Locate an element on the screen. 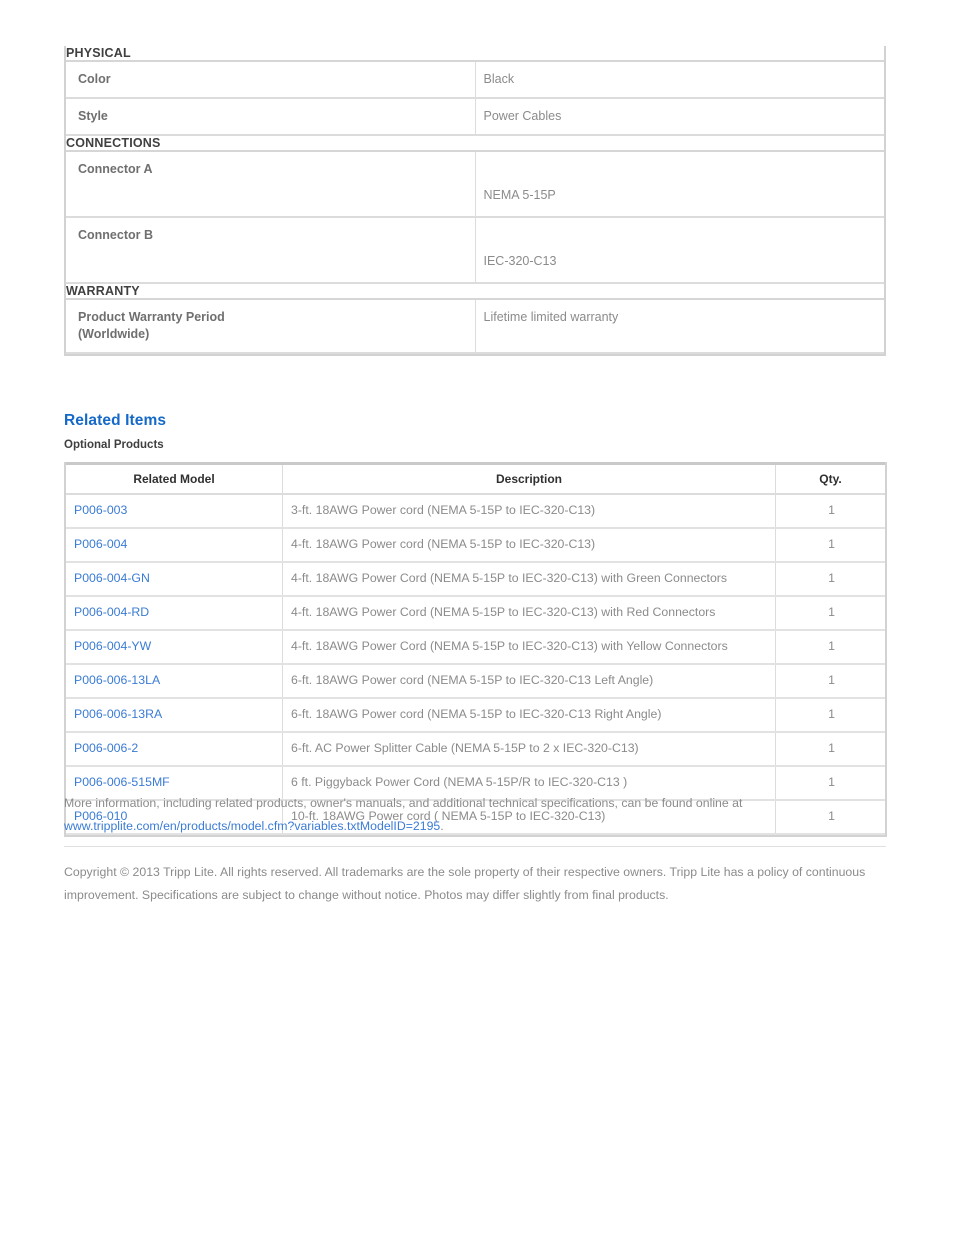  related-model-link: P006-003 is located at coordinates (100, 510).